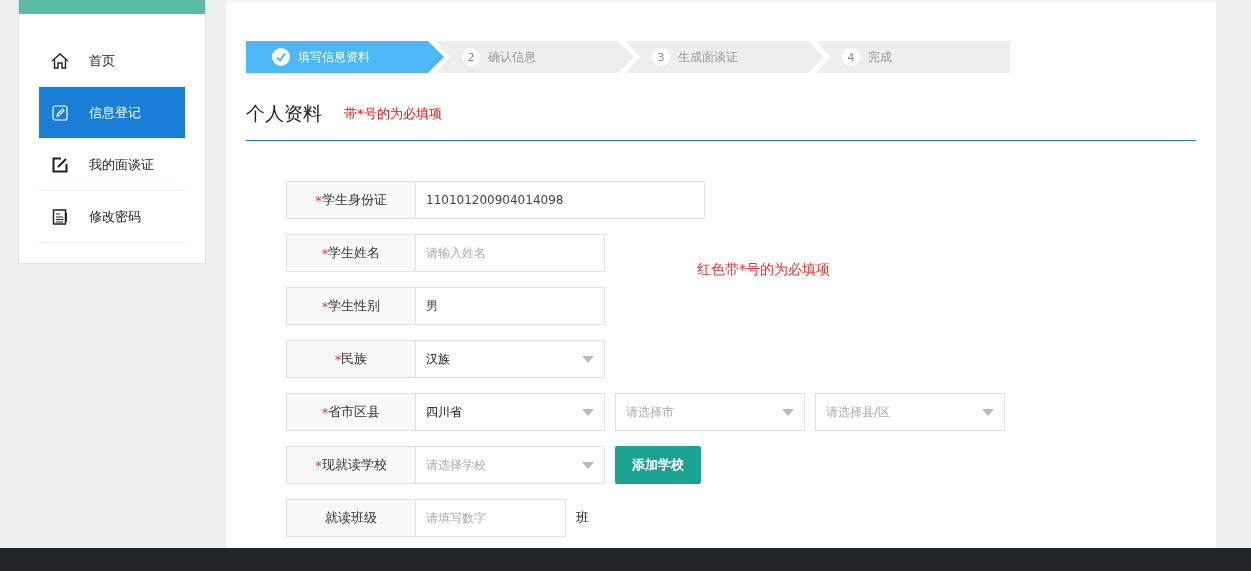  Describe the element at coordinates (354, 465) in the screenshot. I see `field-label-text: 现就读学校` at that location.